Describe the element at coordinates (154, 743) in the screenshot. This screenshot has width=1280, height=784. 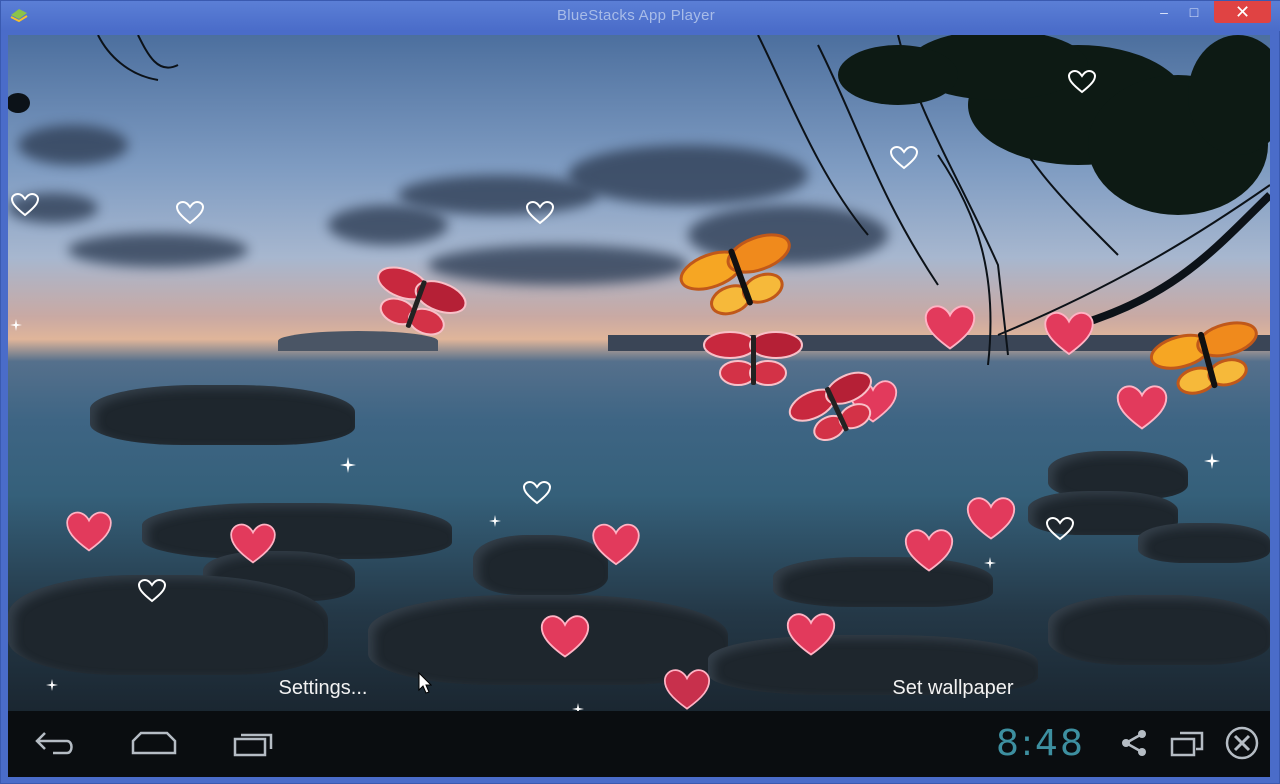
I see `home-icon` at that location.